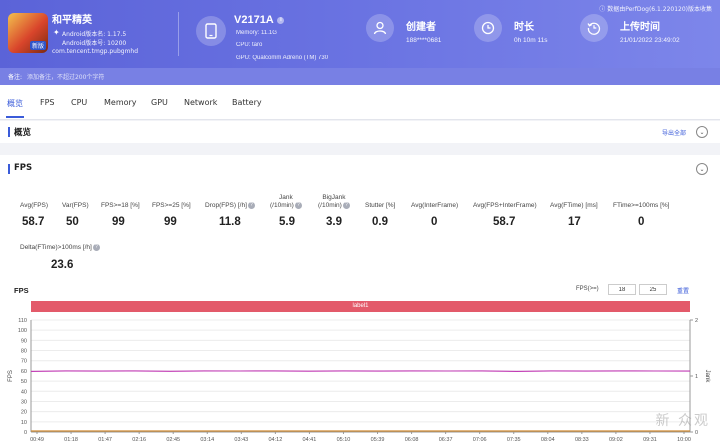  I want to click on user-icon, so click(380, 28).